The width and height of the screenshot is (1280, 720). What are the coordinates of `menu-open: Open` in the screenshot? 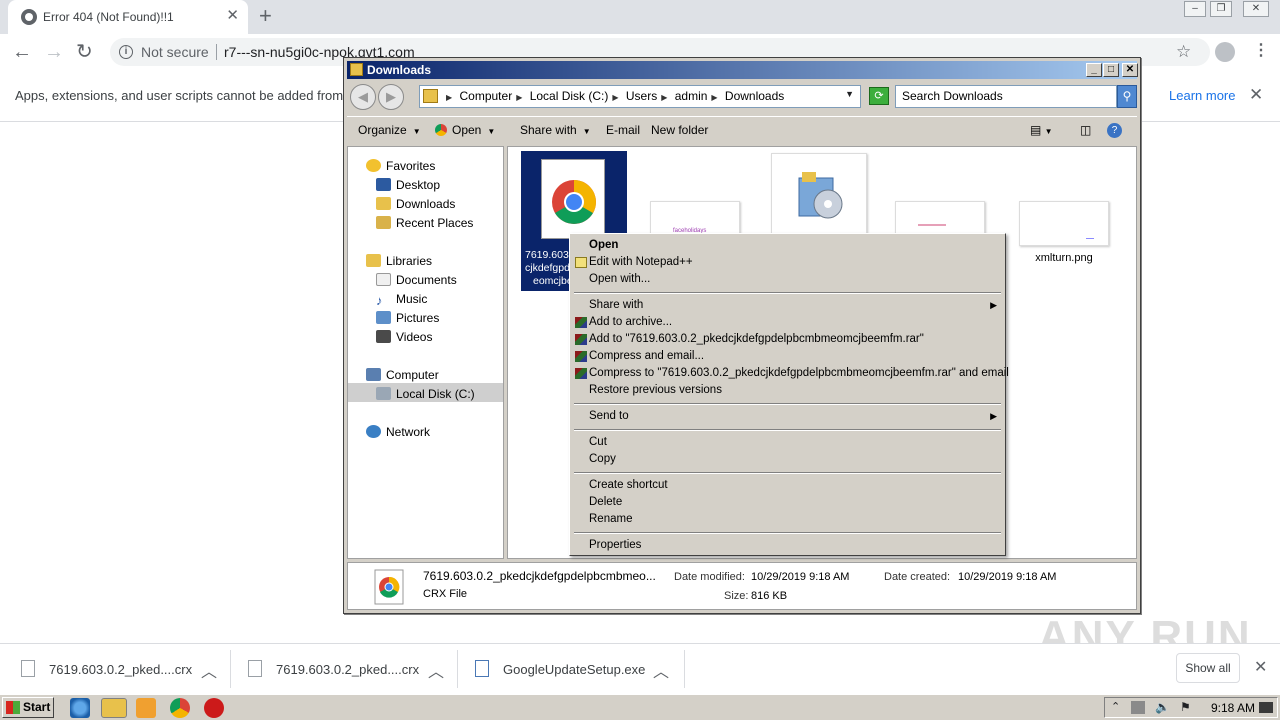 It's located at (787, 245).